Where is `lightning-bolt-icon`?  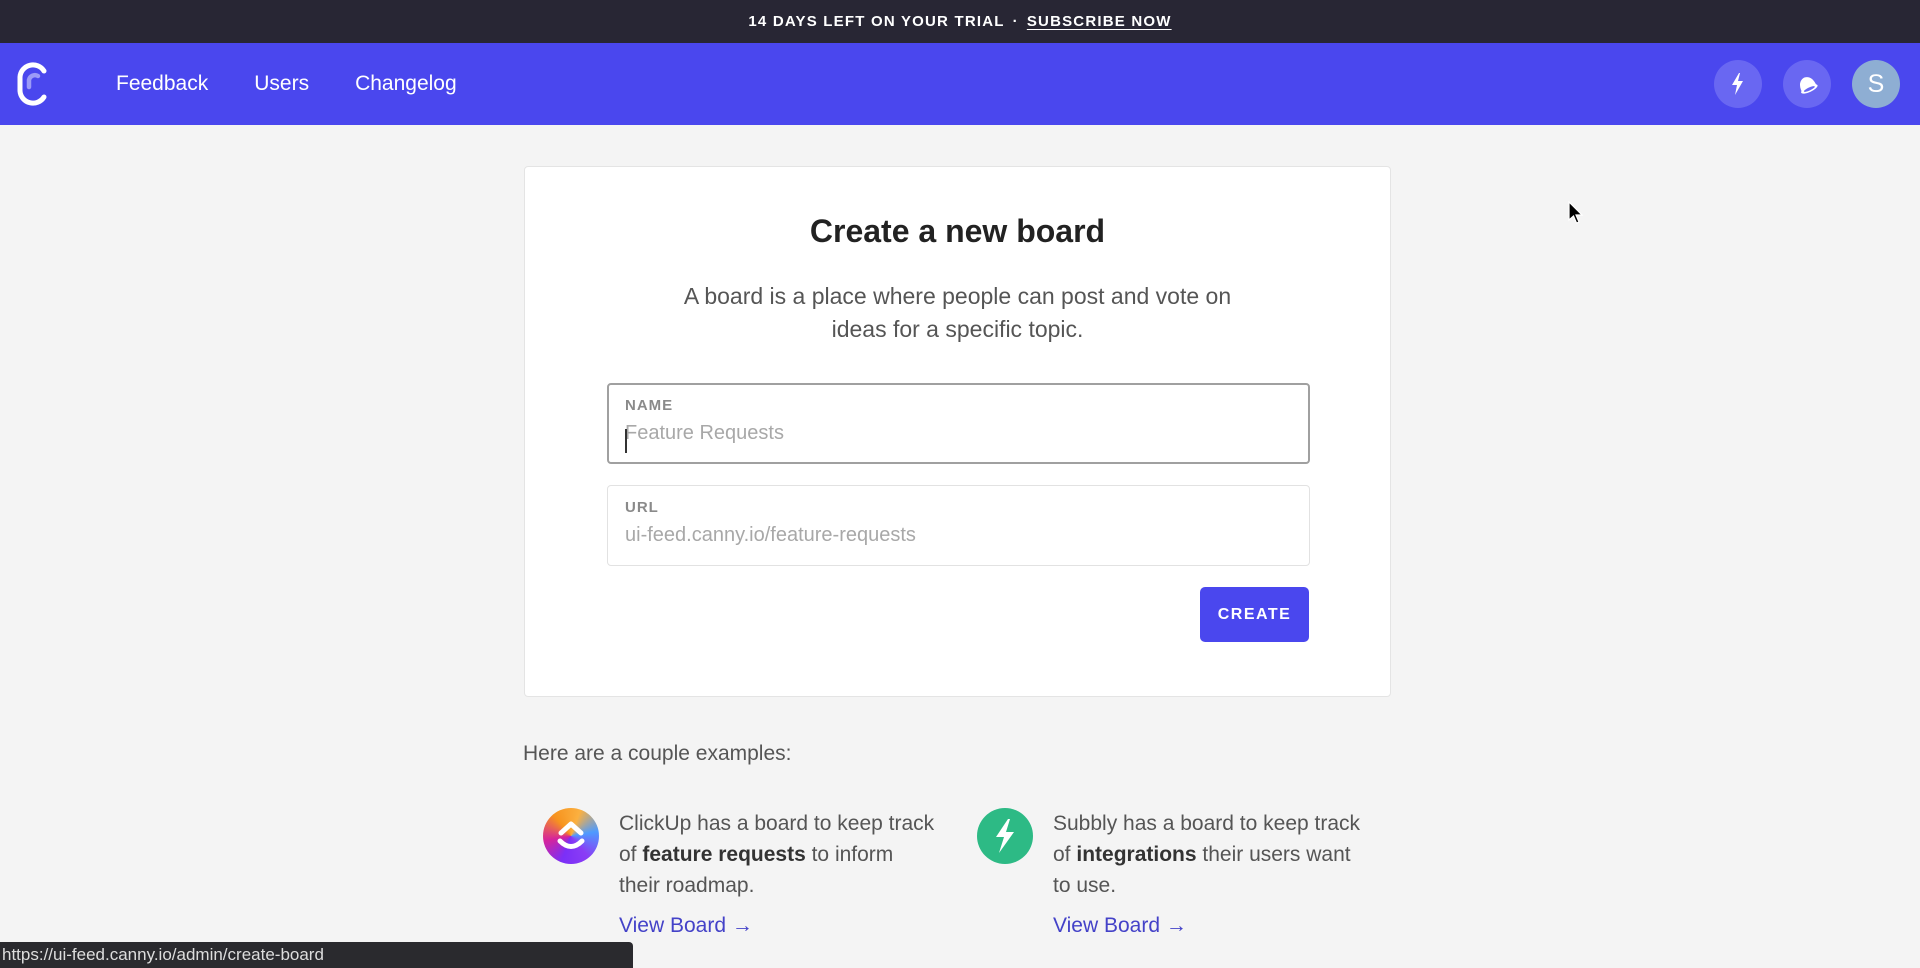 lightning-bolt-icon is located at coordinates (1737, 84).